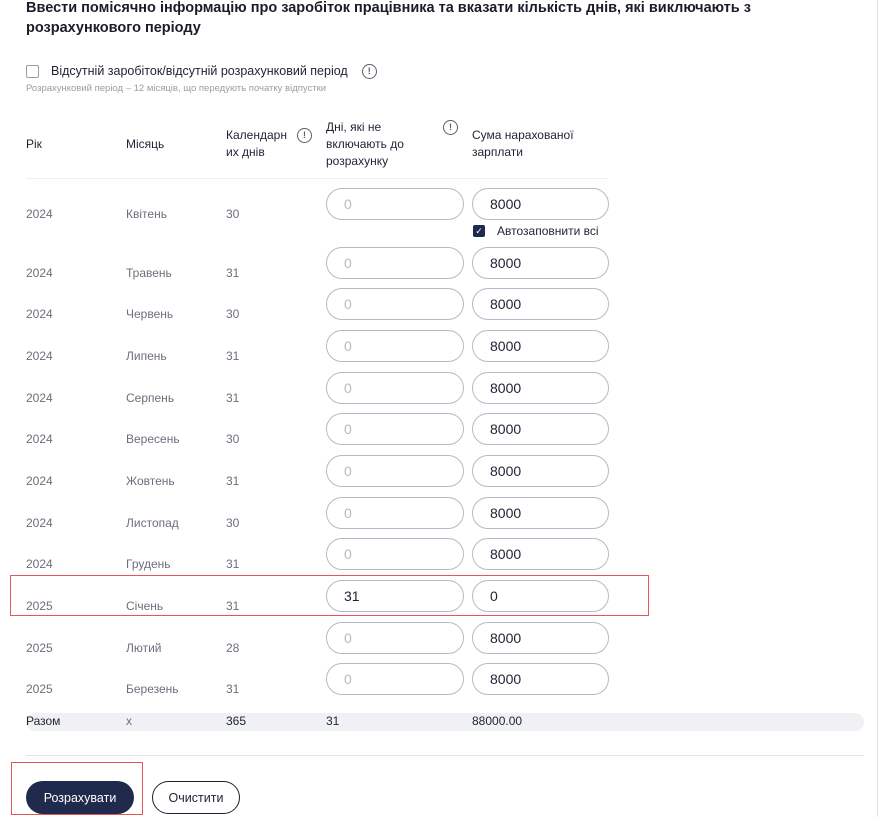 The width and height of the screenshot is (891, 817). I want to click on footer-divider, so click(445, 755).